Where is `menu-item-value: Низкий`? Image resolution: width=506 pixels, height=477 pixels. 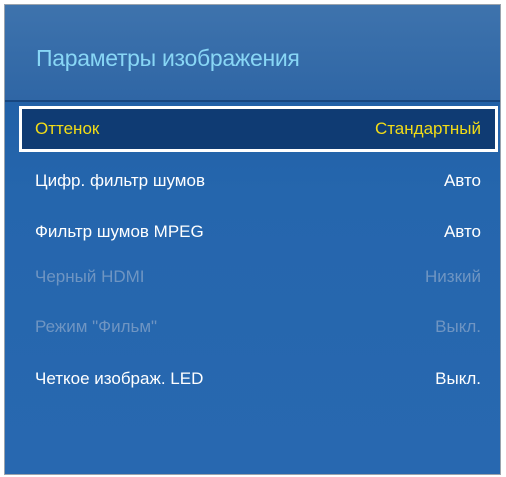 menu-item-value: Низкий is located at coordinates (453, 276).